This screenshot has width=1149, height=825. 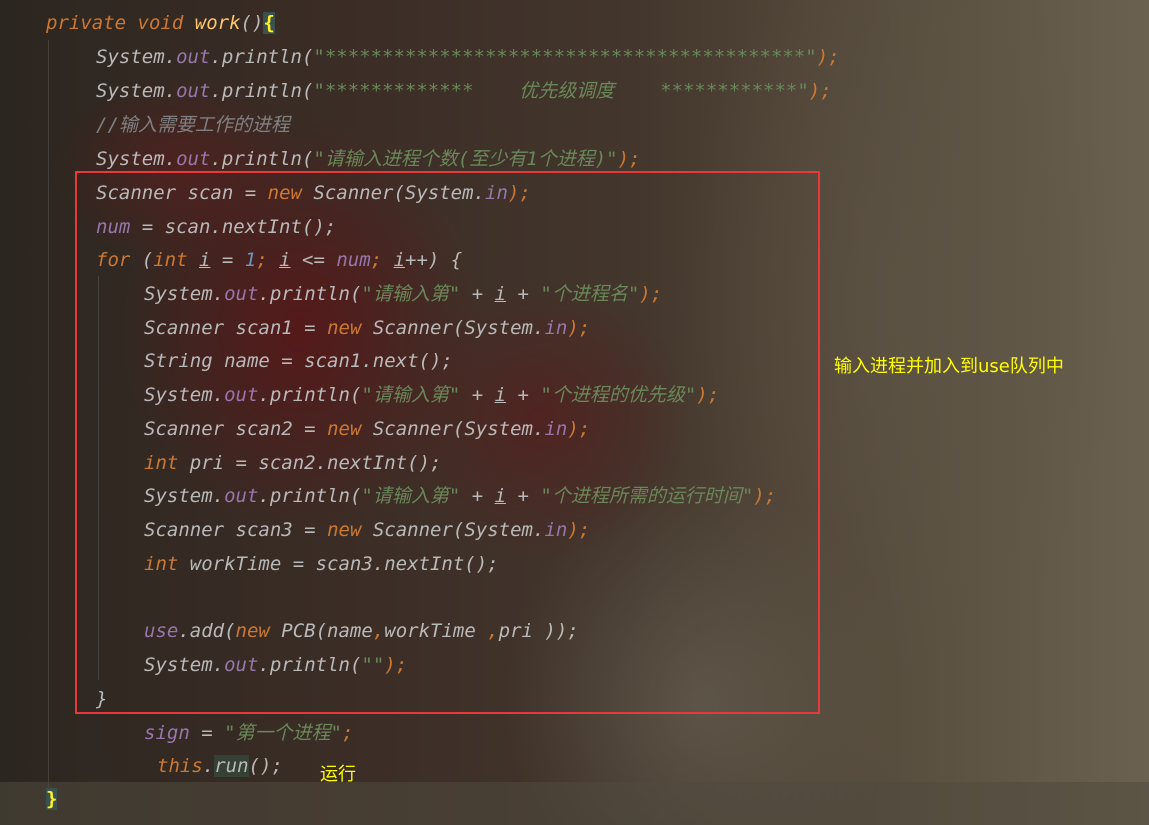 I want to click on semicolon: ;, so click(x=347, y=733).